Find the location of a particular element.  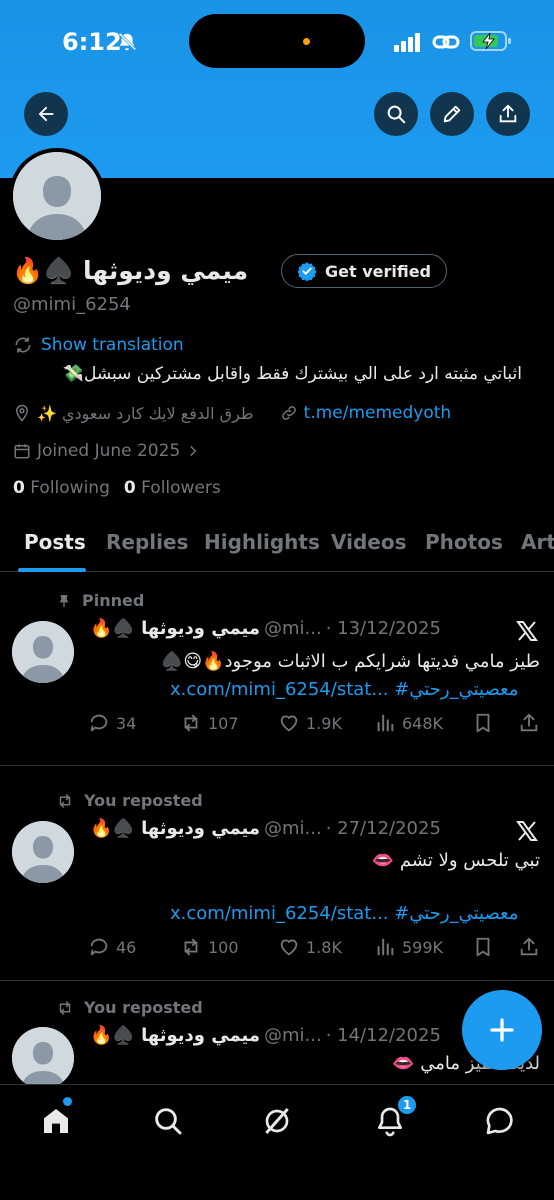

personal-hotspot-icon is located at coordinates (446, 42).